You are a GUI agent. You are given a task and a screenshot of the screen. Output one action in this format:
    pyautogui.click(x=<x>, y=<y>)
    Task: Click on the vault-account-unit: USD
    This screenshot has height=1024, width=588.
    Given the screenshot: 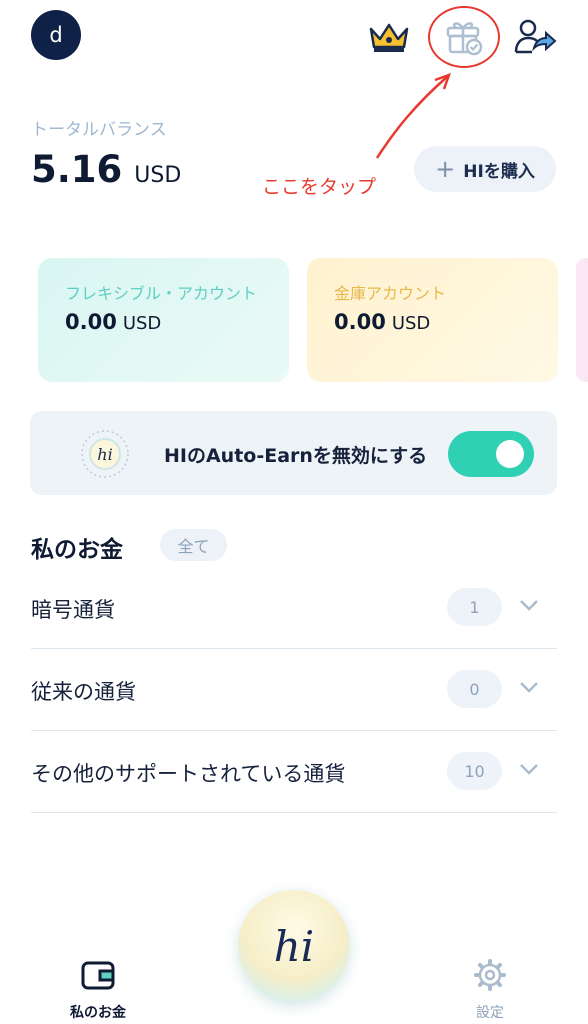 What is the action you would take?
    pyautogui.click(x=411, y=323)
    